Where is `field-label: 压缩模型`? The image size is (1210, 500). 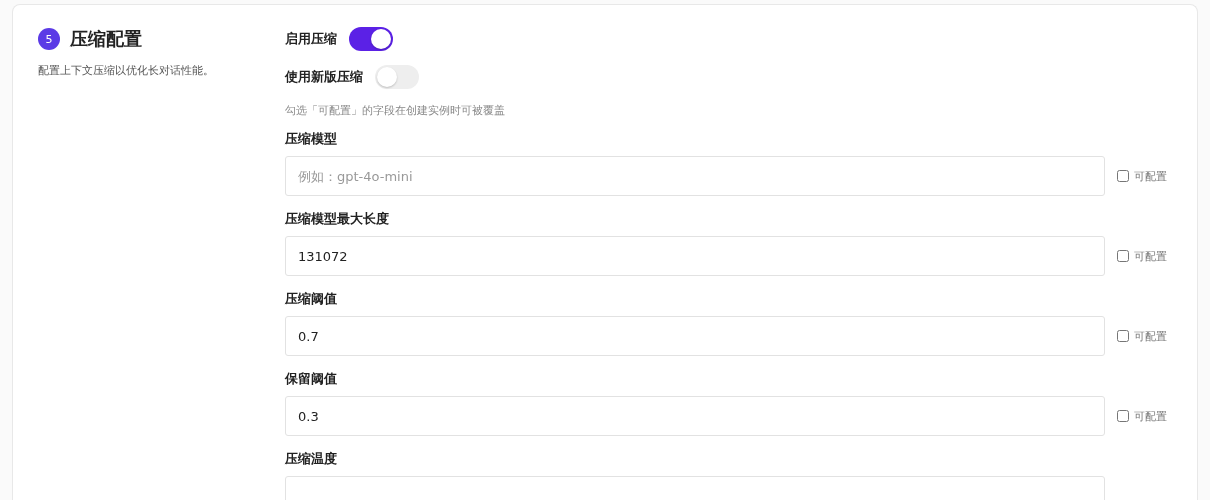
field-label: 压缩模型 is located at coordinates (311, 139).